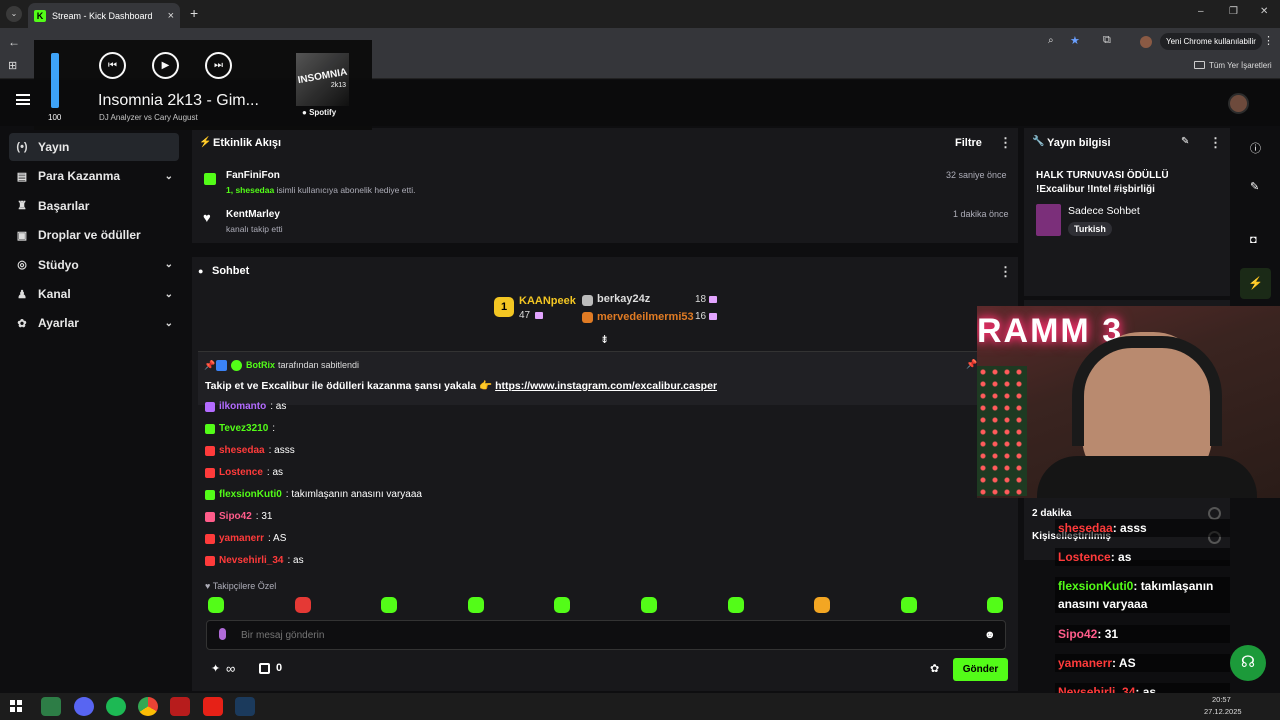  Describe the element at coordinates (94, 176) in the screenshot. I see `sidebar-item-para-kazanma: ▤ Para Kazanma ⌄` at that location.